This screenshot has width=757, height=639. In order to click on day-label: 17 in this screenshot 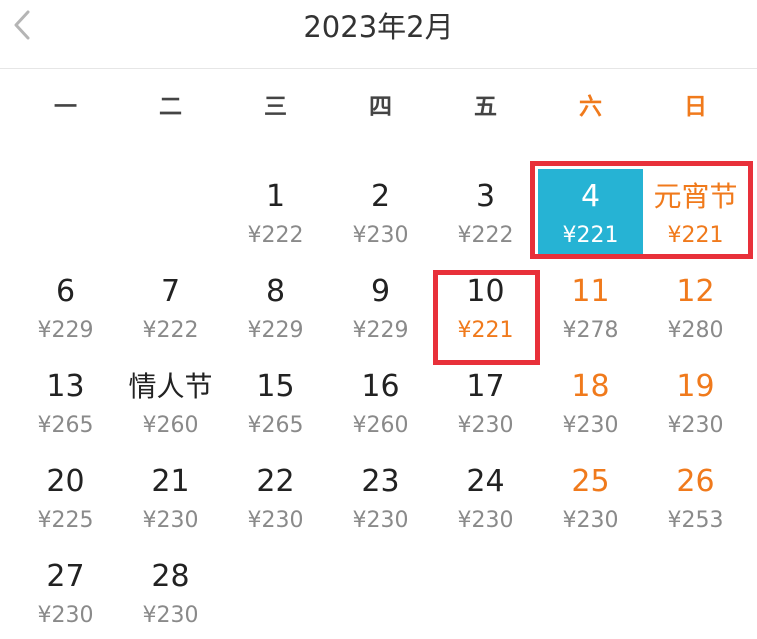, I will do `click(485, 386)`.